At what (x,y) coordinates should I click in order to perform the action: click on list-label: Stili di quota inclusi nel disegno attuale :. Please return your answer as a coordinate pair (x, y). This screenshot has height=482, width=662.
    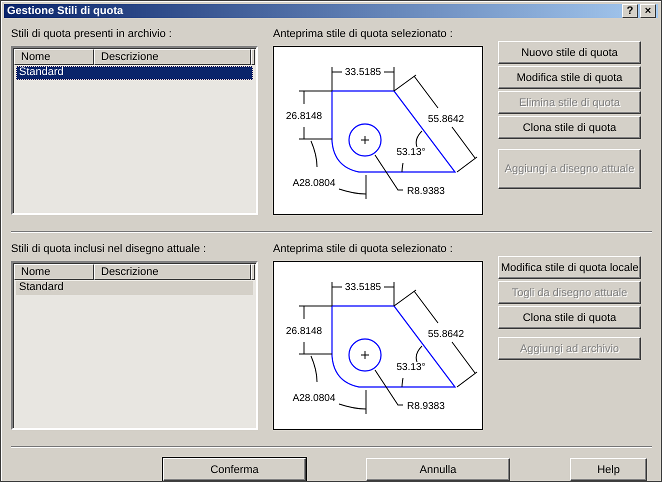
    Looking at the image, I should click on (109, 249).